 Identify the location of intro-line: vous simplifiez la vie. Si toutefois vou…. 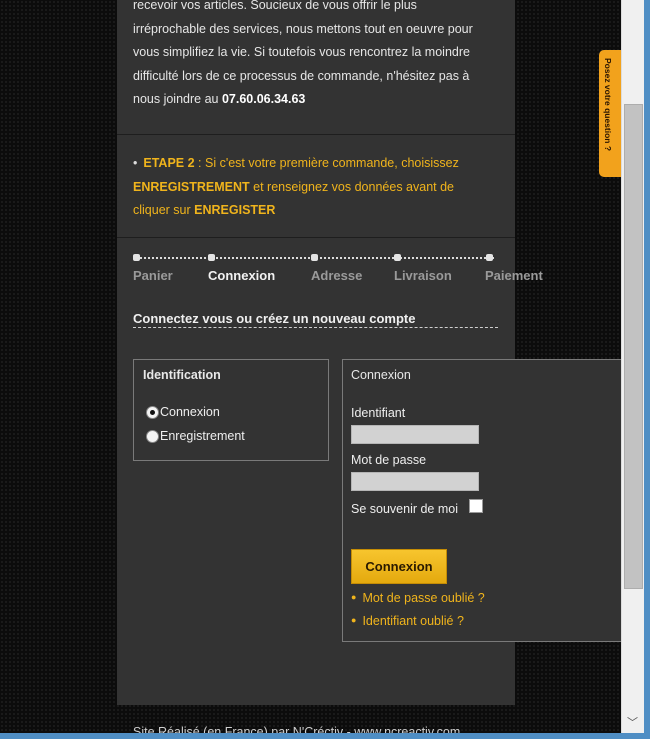
(301, 52).